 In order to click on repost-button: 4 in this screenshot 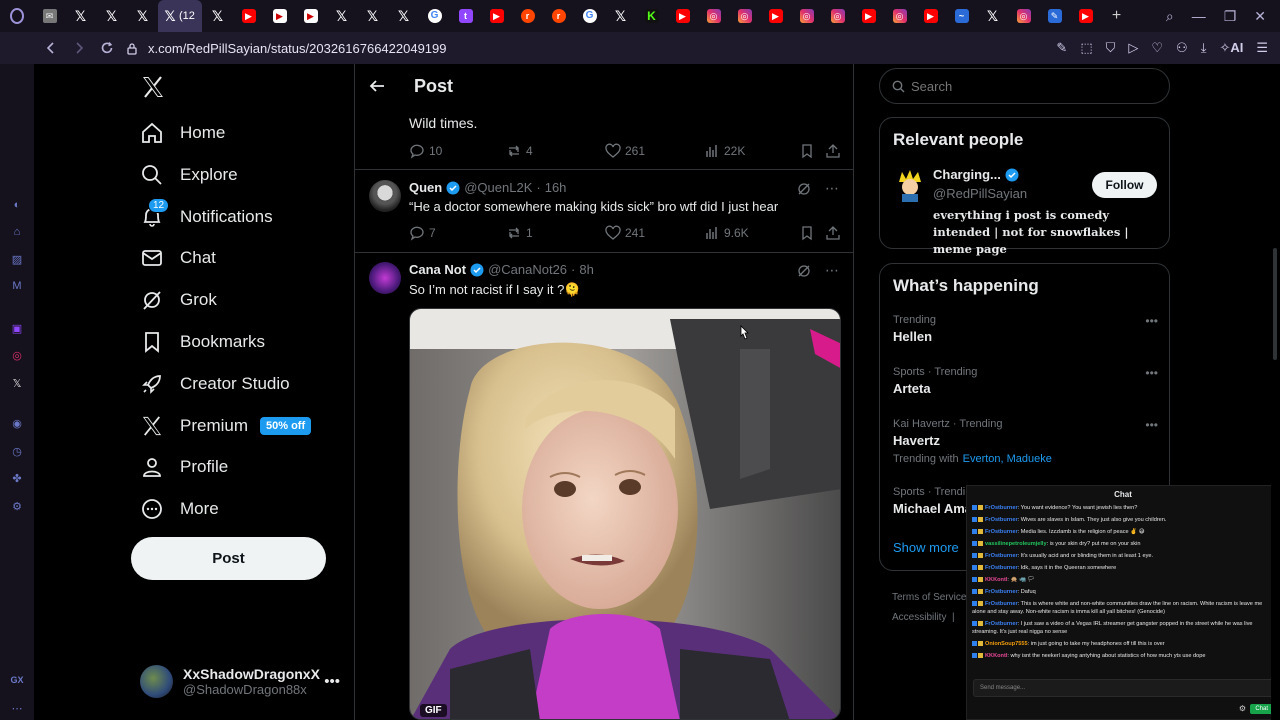, I will do `click(519, 151)`.